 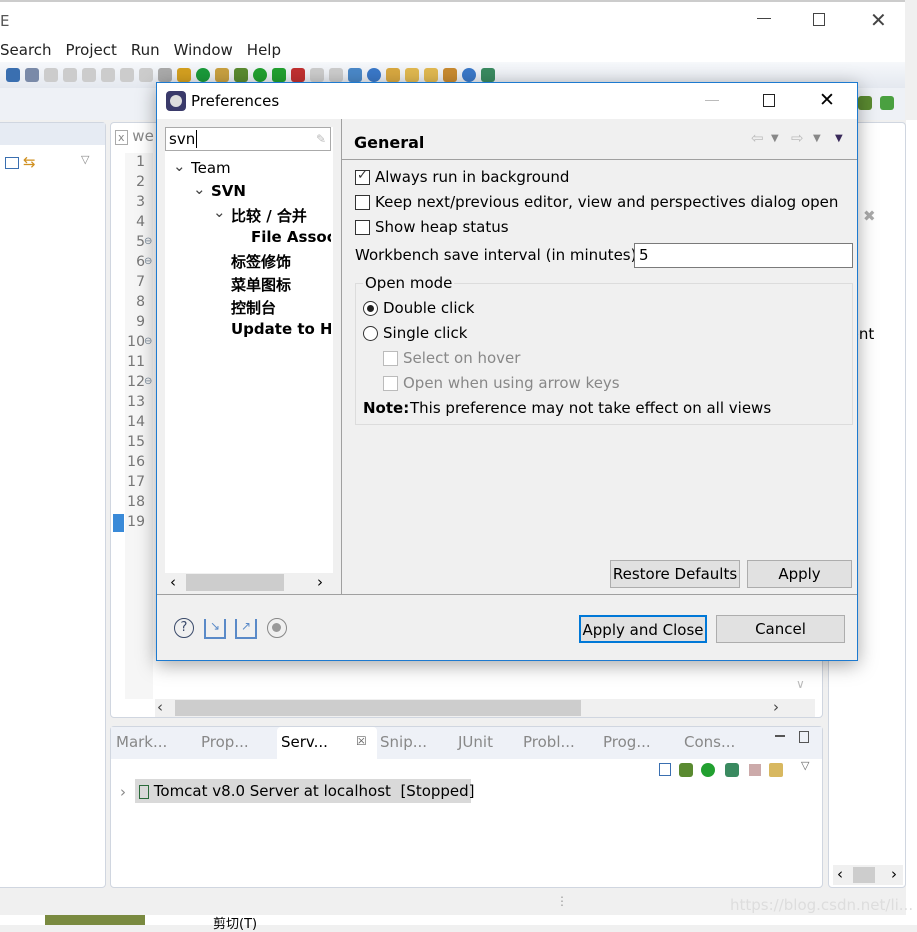 I want to click on cancel-button: Cancel, so click(x=780, y=629).